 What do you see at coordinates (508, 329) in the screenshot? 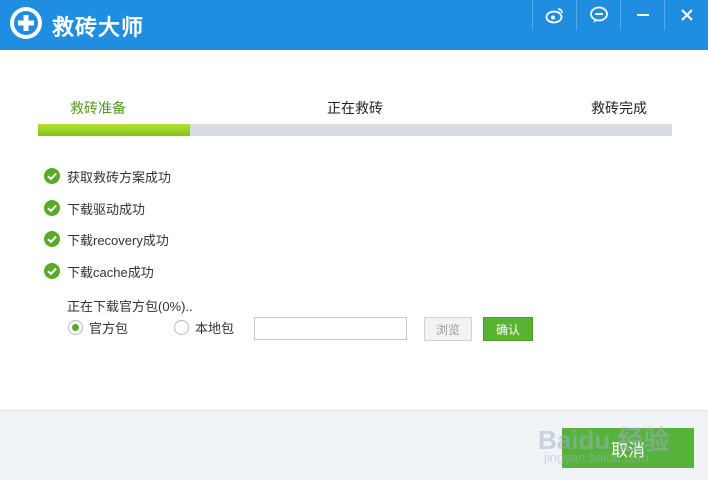
I see `confirm-button: 确认` at bounding box center [508, 329].